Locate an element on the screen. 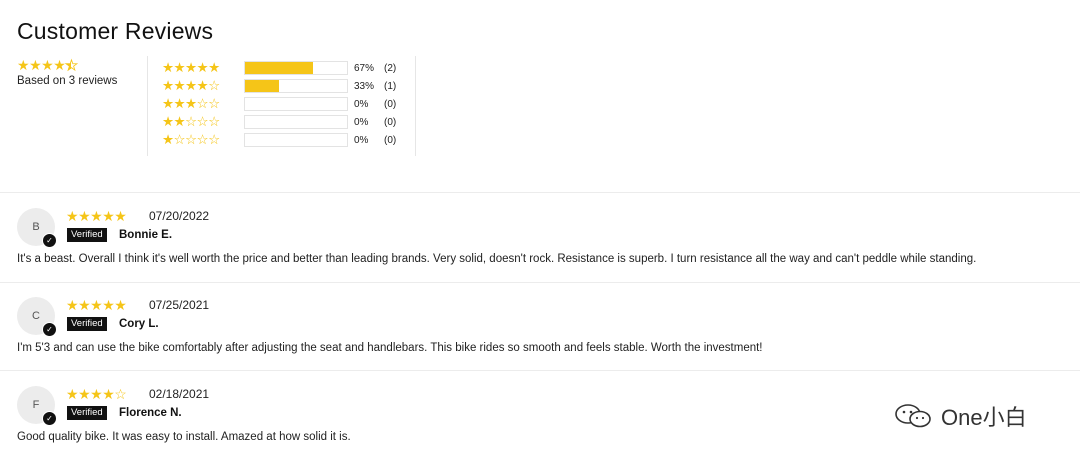 This screenshot has width=1080, height=465. review-date: 07/25/2021 is located at coordinates (179, 305).